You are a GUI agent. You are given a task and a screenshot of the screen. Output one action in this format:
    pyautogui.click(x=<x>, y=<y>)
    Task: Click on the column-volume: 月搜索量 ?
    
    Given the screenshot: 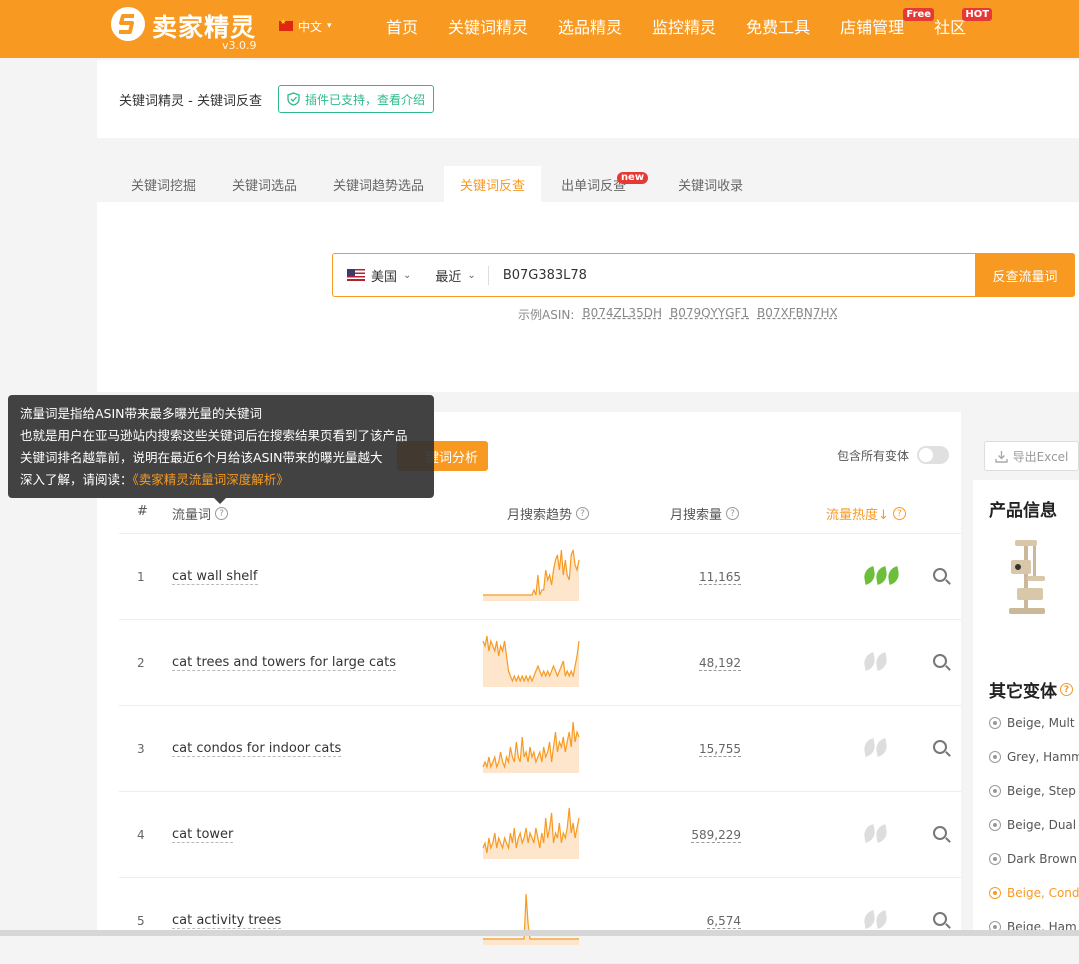 What is the action you would take?
    pyautogui.click(x=705, y=513)
    